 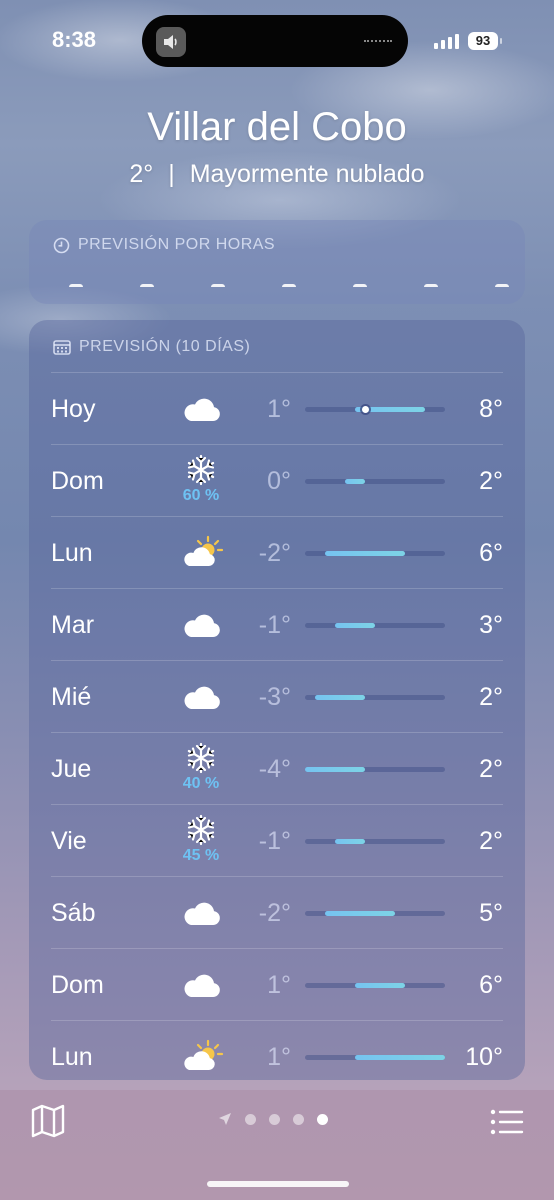 What do you see at coordinates (201, 855) in the screenshot?
I see `precip-chance: 45 %` at bounding box center [201, 855].